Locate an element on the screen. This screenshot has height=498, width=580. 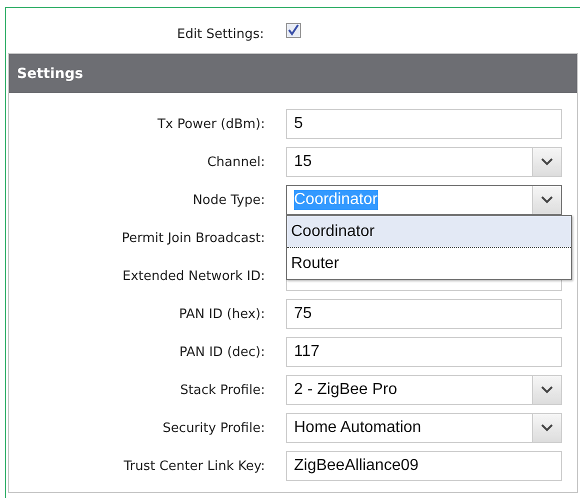
input-field: 75 is located at coordinates (424, 314).